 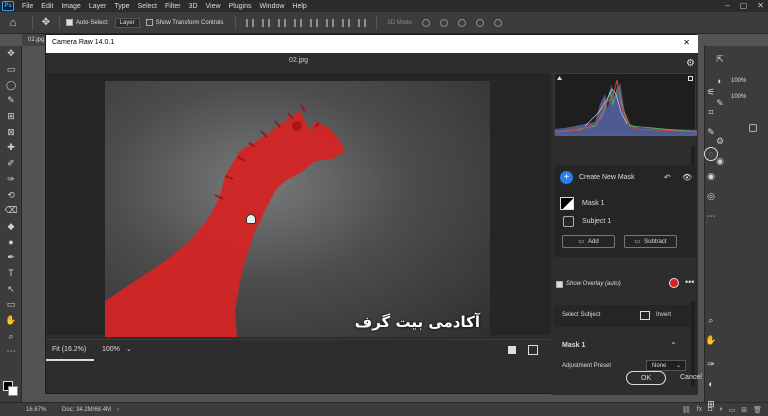 What do you see at coordinates (11, 336) in the screenshot?
I see `zoom-tool-icon: ⌕` at bounding box center [11, 336].